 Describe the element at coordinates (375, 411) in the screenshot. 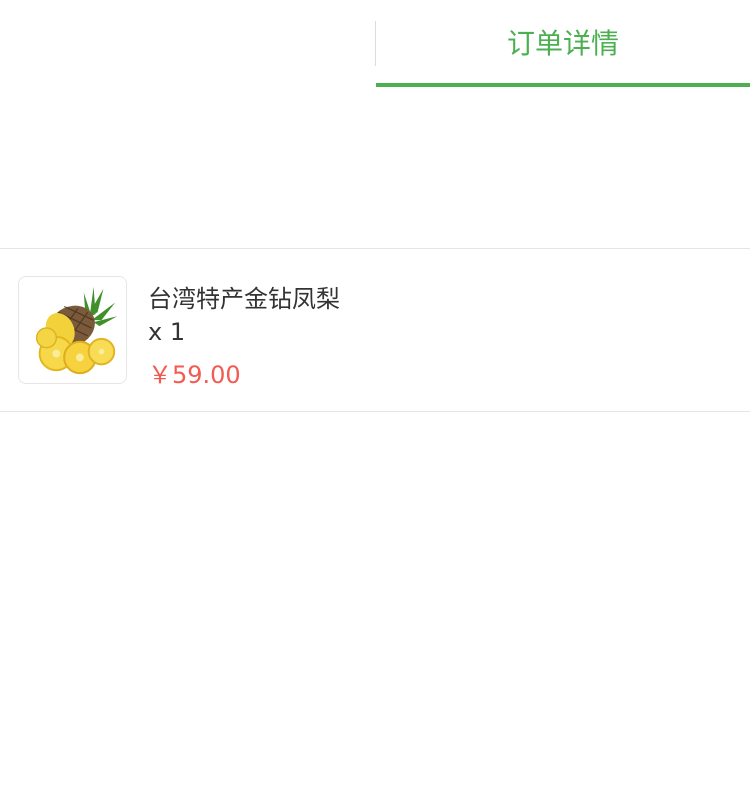

I see `divider-bottom` at that location.